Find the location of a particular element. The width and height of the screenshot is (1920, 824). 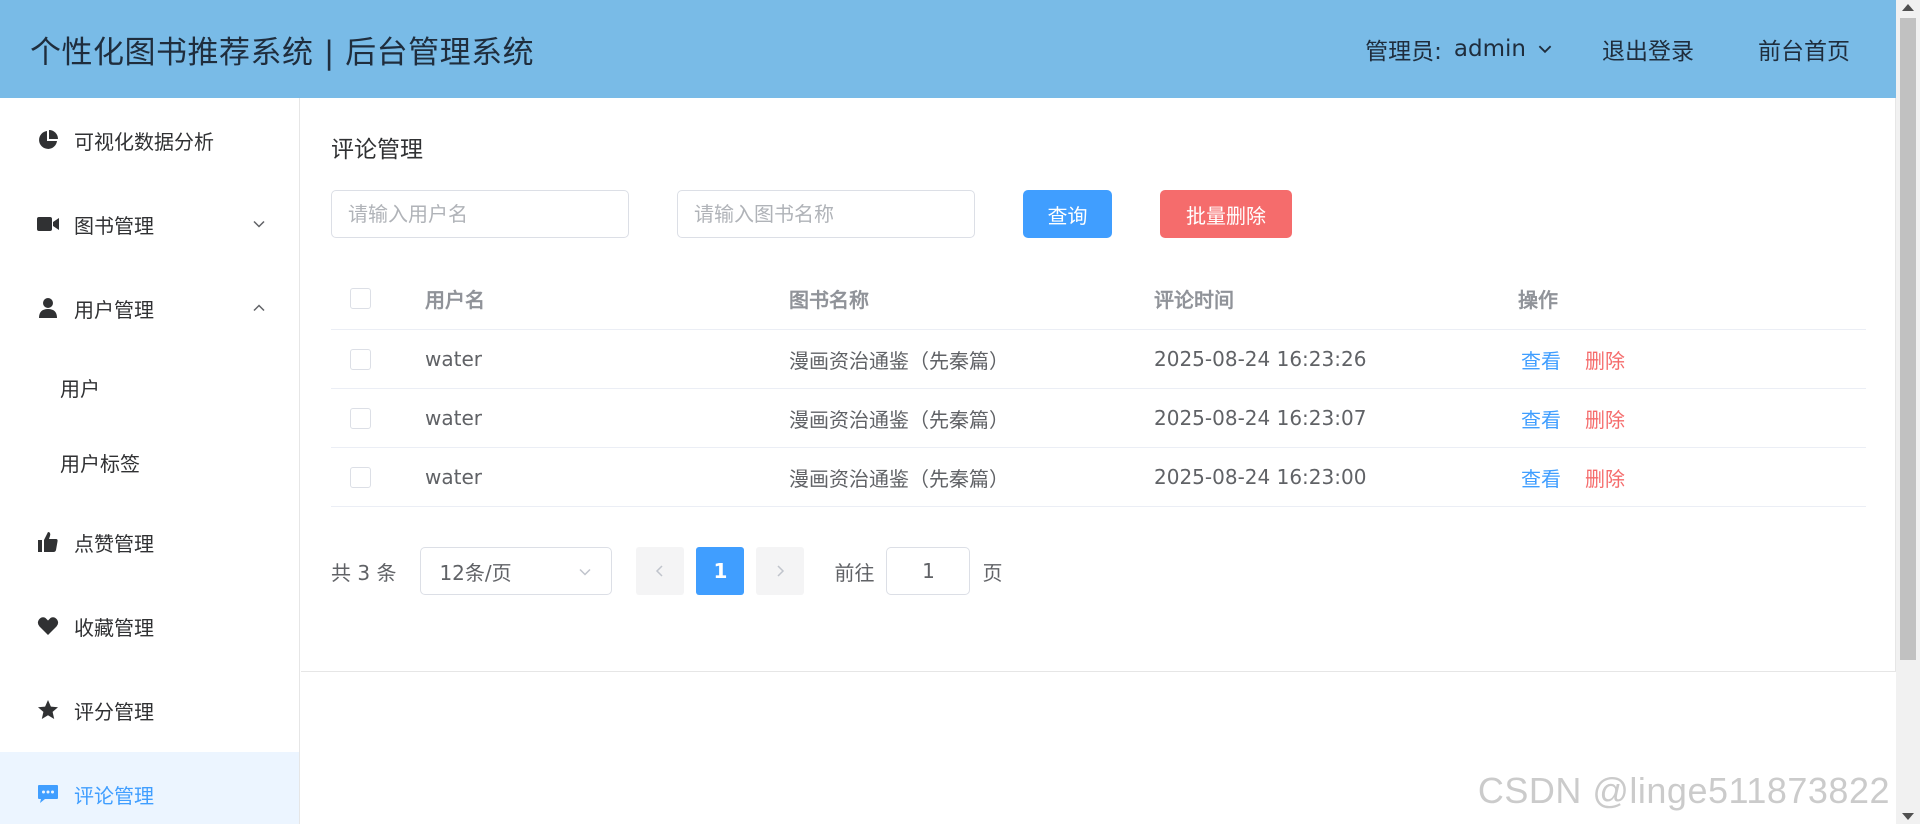

chevron-up-icon is located at coordinates (259, 308).